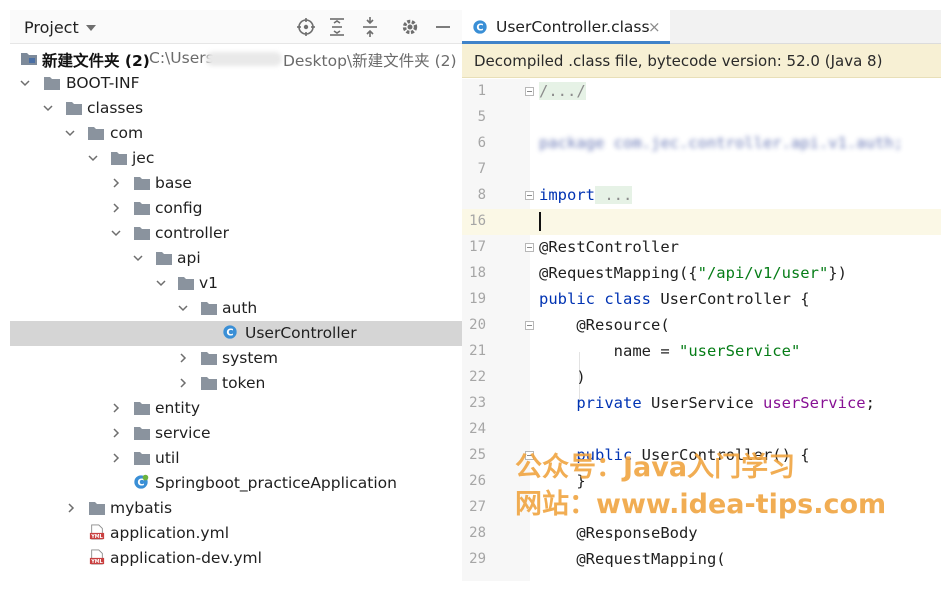 The width and height of the screenshot is (951, 591). I want to click on tab-label: UserController.class, so click(573, 27).